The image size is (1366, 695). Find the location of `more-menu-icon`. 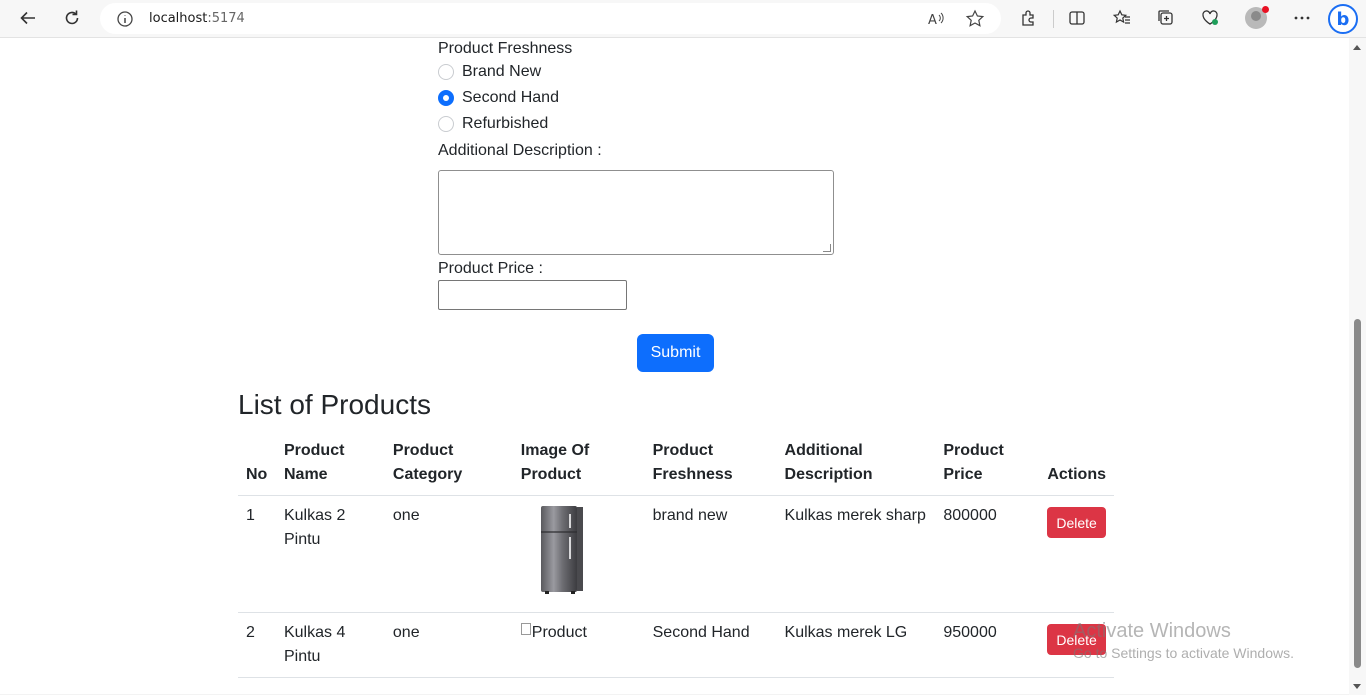

more-menu-icon is located at coordinates (1302, 18).